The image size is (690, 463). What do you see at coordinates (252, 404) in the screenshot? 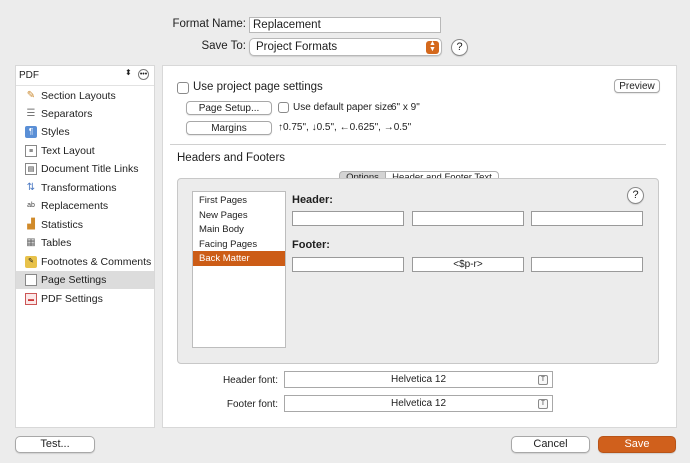
I see `footer-font-label: Footer font:` at bounding box center [252, 404].